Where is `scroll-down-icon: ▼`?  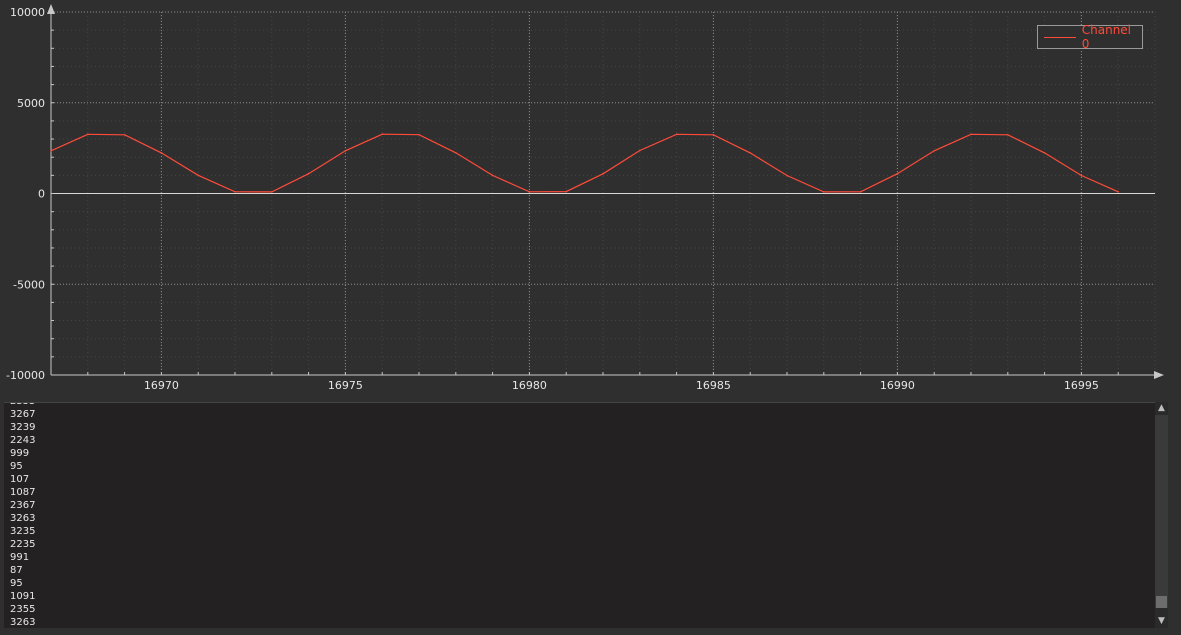
scroll-down-icon: ▼ is located at coordinates (1161, 621).